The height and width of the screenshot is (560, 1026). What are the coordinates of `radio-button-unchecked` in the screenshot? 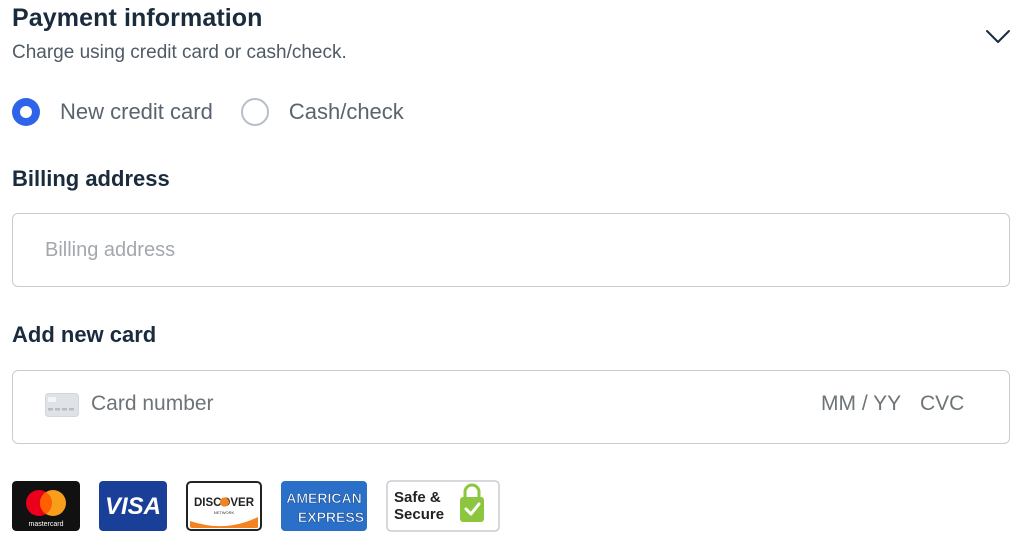 It's located at (254, 112).